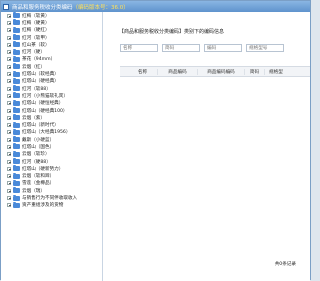  What do you see at coordinates (51, 197) in the screenshot?
I see `tree-item: 与销售行为不同伴收取收入` at bounding box center [51, 197].